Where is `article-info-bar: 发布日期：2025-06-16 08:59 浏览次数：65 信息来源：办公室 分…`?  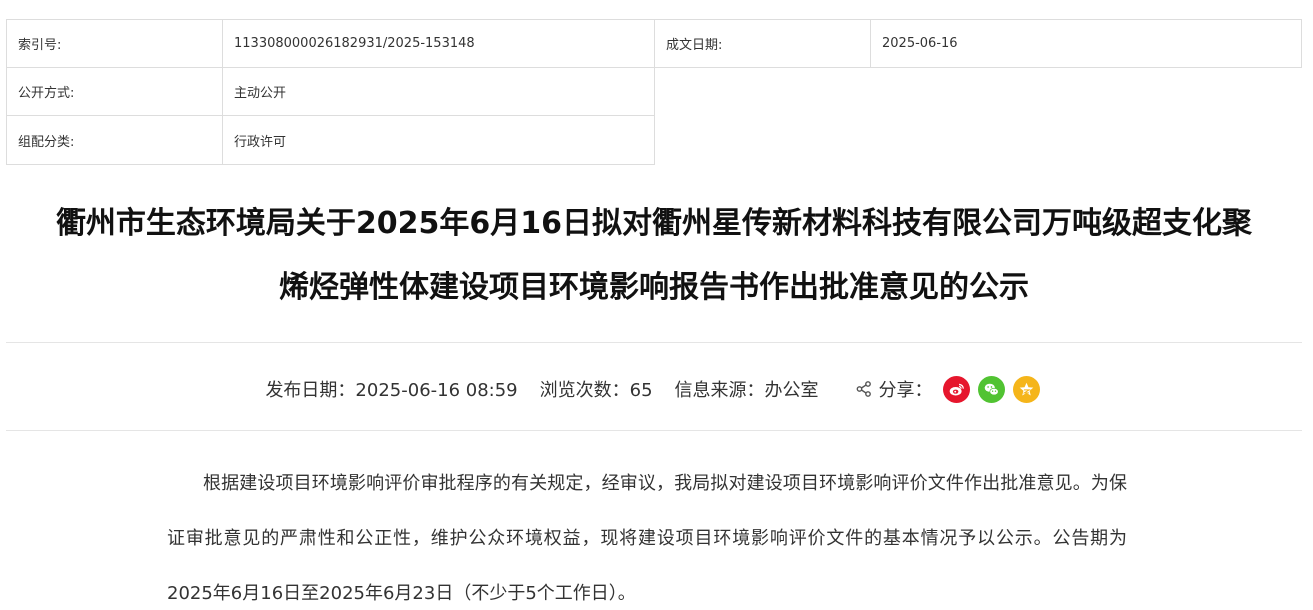
article-info-bar: 发布日期：2025-06-16 08:59 浏览次数：65 信息来源：办公室 分… is located at coordinates (656, 389).